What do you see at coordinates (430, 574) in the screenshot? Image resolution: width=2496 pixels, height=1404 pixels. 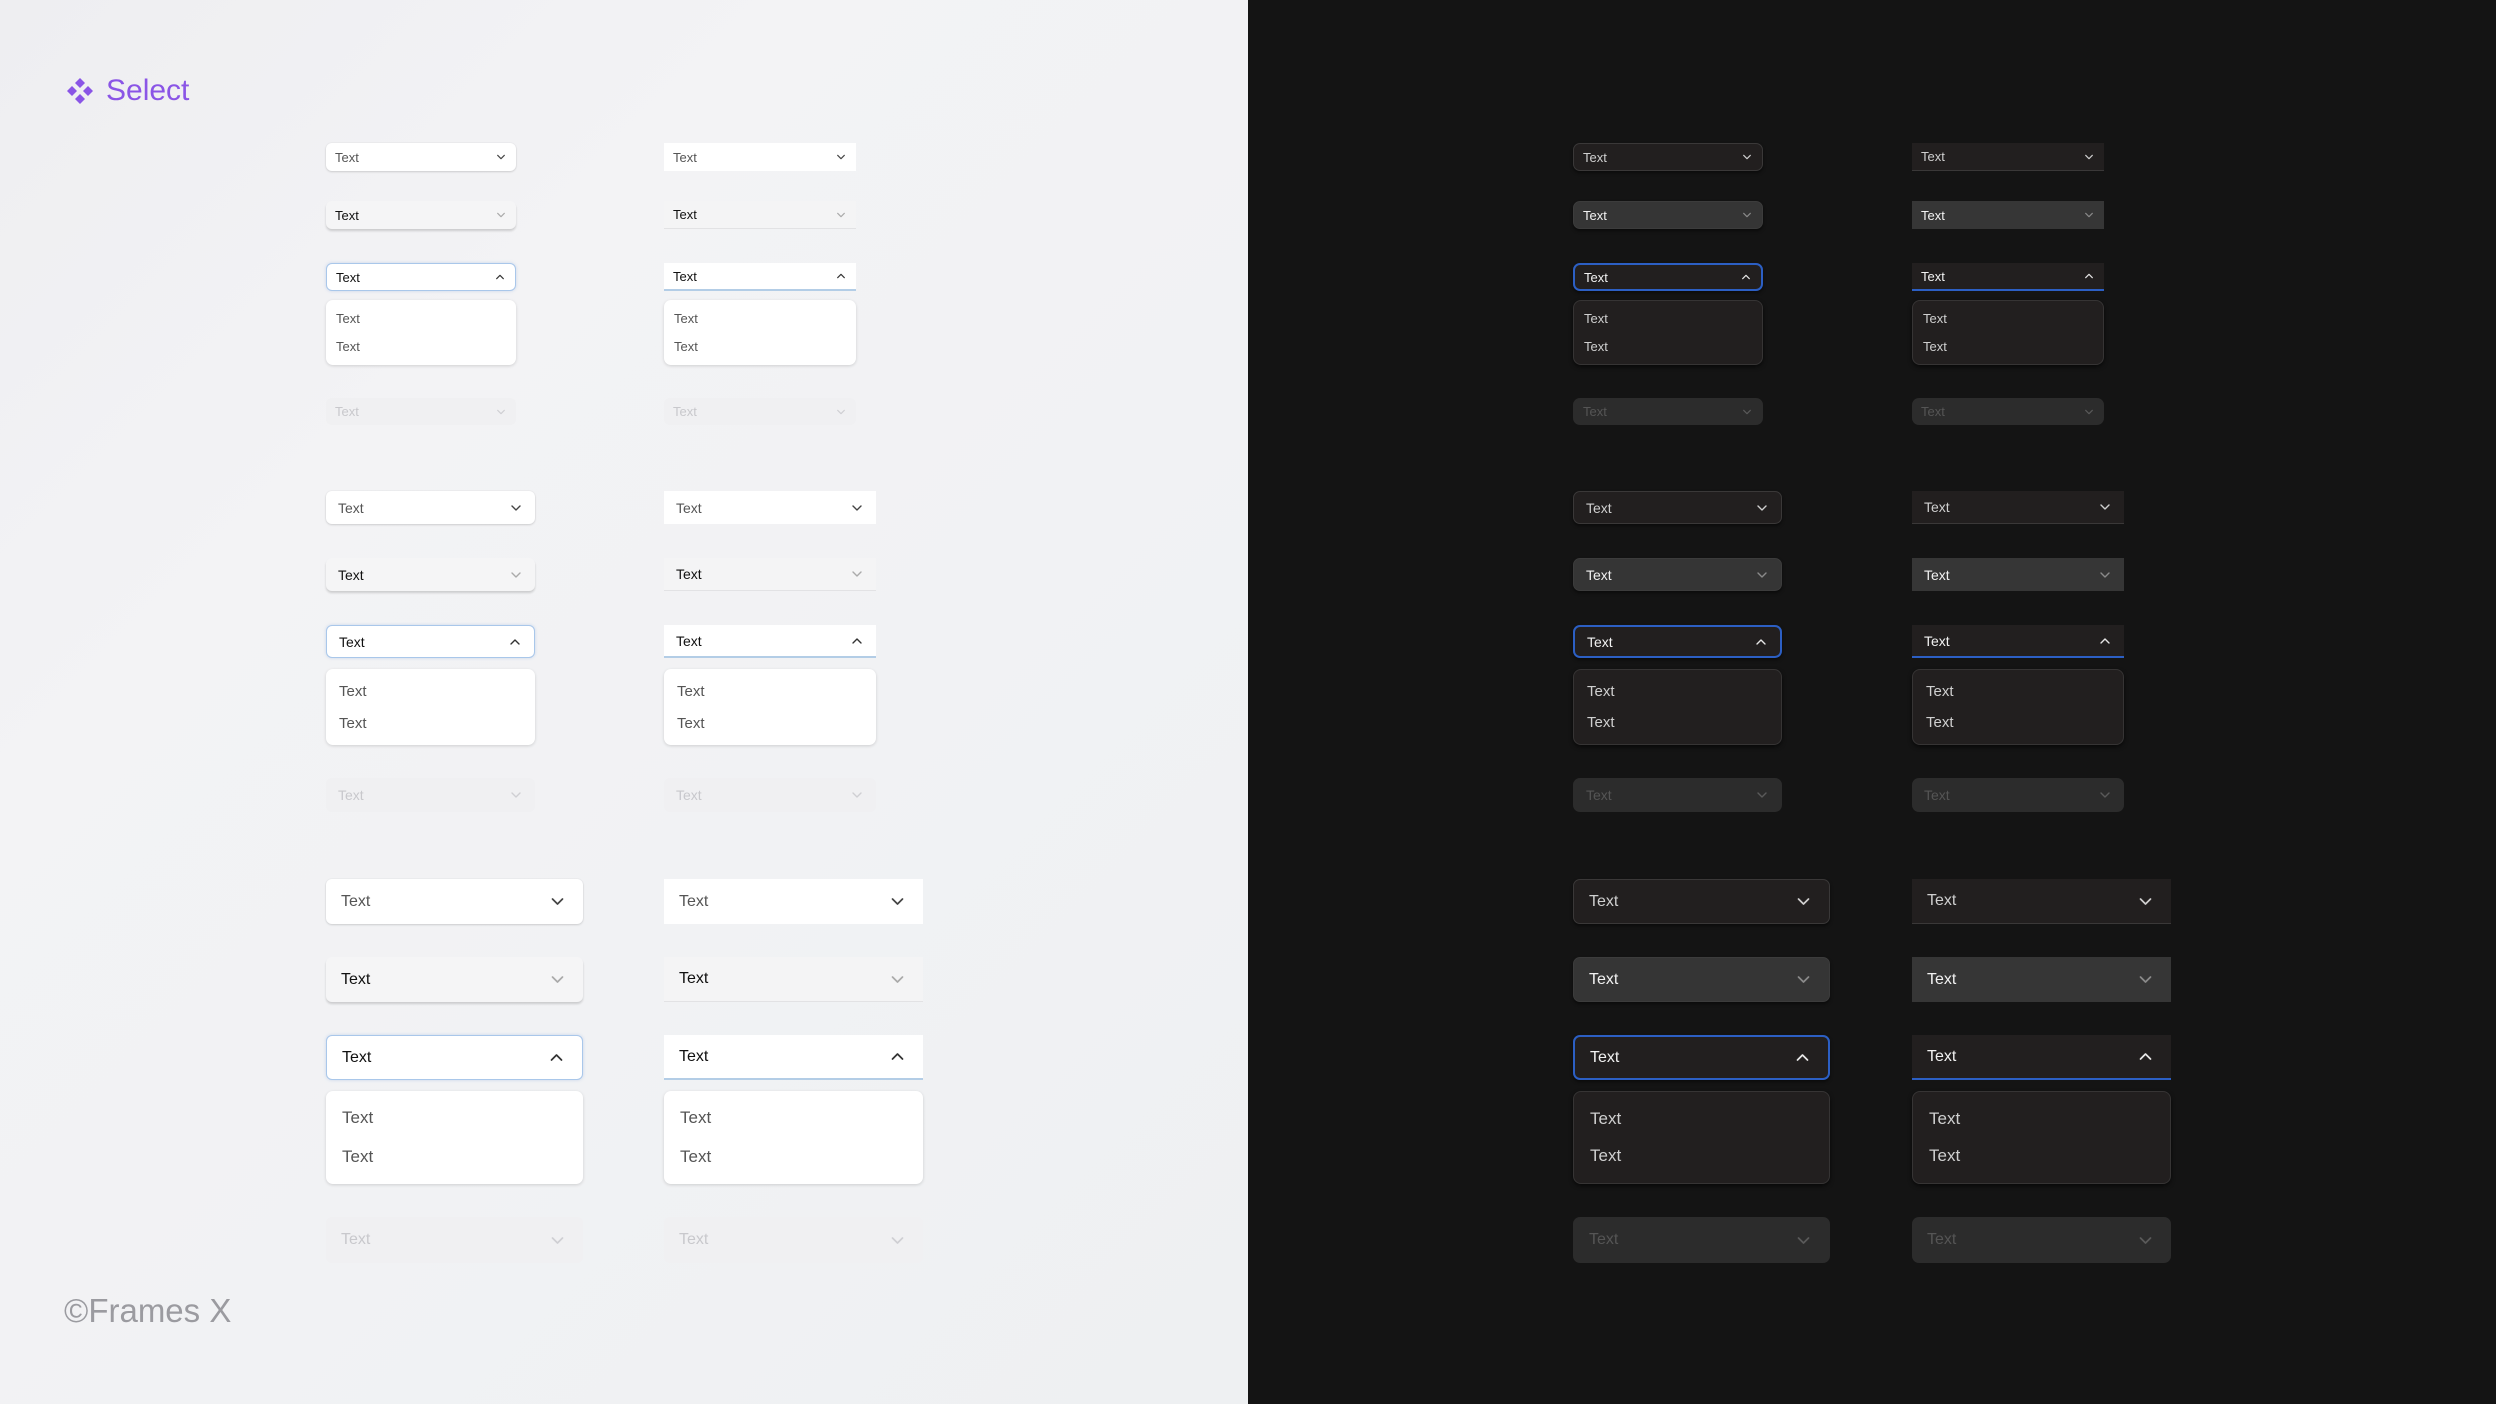 I see `light-outlined-medium-select-hover: Text` at bounding box center [430, 574].